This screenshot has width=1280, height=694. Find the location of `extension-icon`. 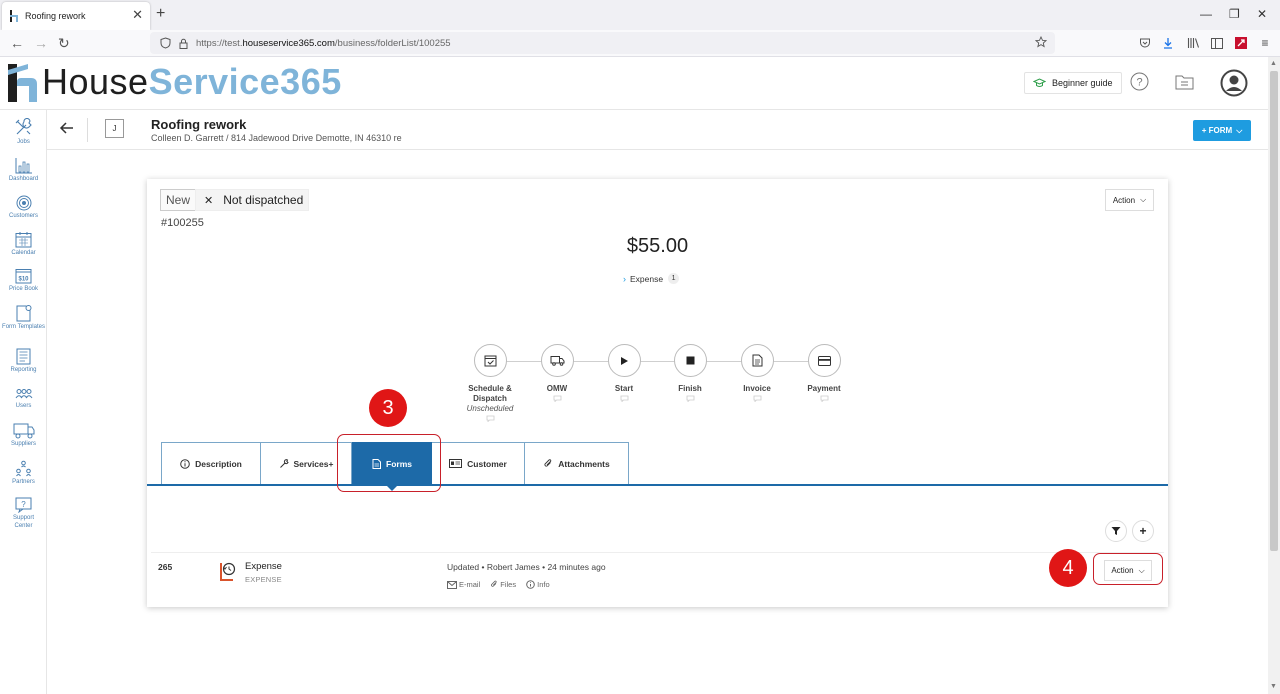

extension-icon is located at coordinates (1241, 43).